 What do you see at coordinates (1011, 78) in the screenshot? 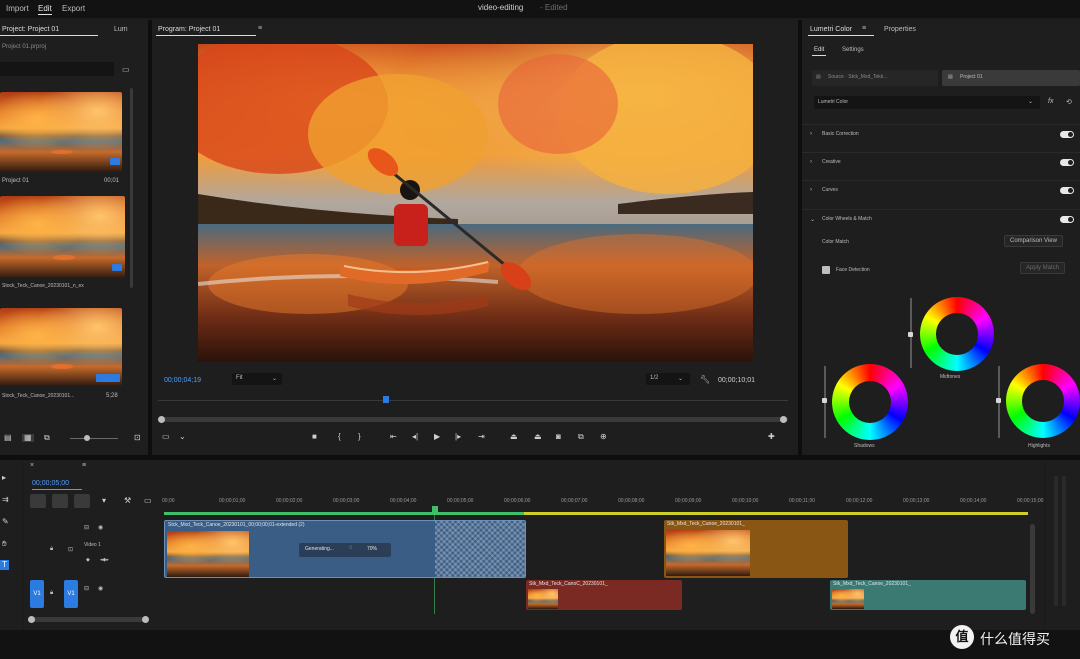
I see `target-sequence-selector: ▤ Project 01` at bounding box center [1011, 78].